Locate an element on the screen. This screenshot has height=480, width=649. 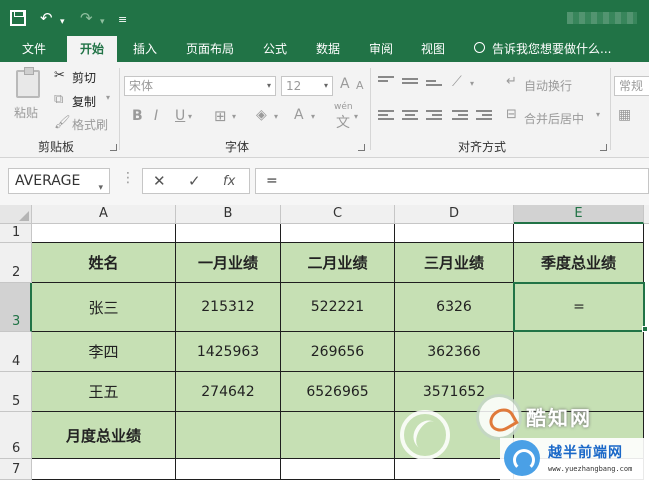
cell-a1 is located at coordinates (104, 233).